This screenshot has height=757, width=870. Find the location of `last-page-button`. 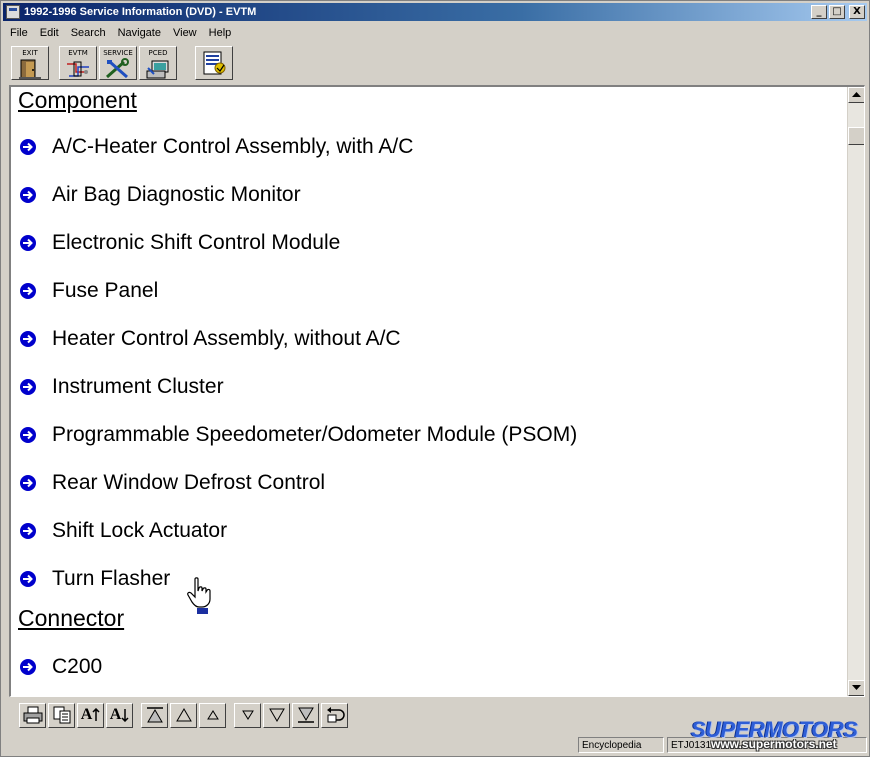

last-page-button is located at coordinates (305, 715).